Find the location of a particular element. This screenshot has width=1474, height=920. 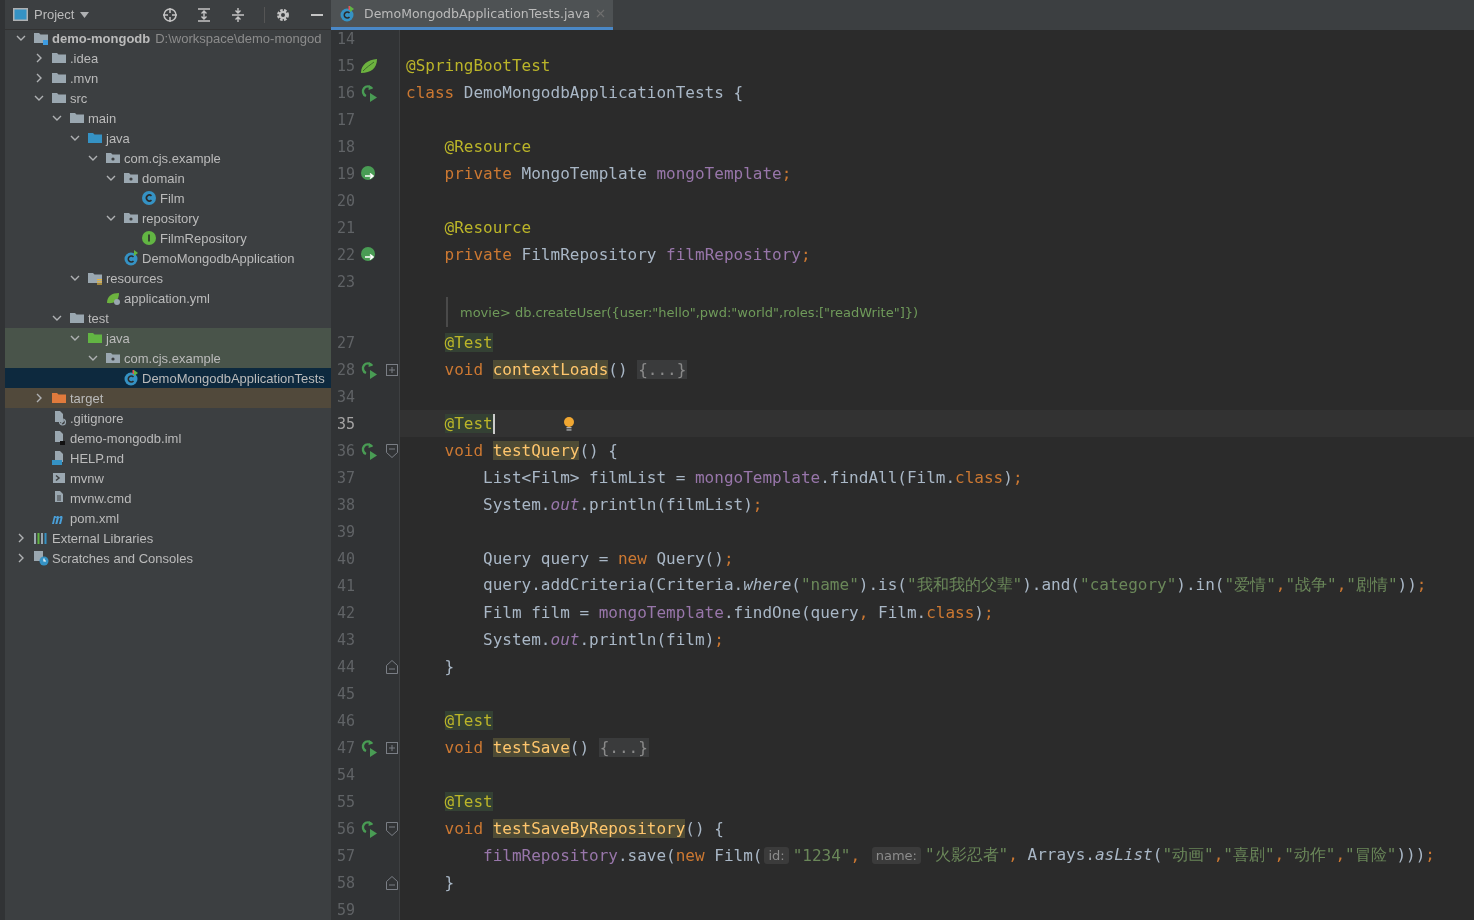

item-label: mvnw is located at coordinates (87, 478).